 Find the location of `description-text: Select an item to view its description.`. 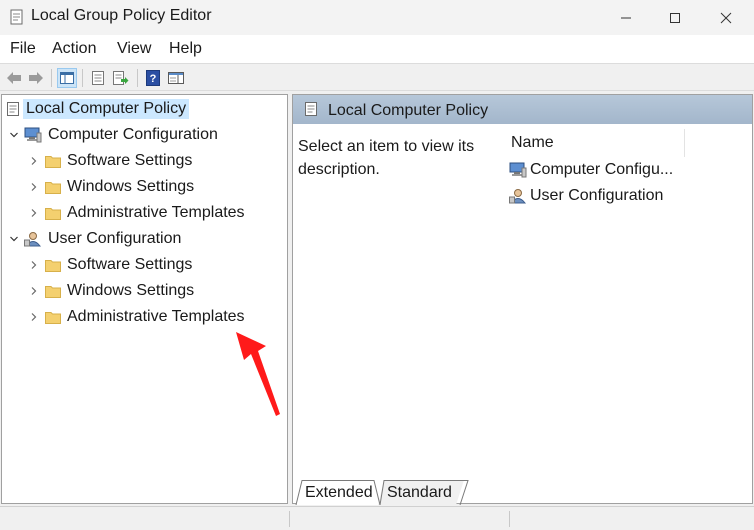

description-text: Select an item to view its description. is located at coordinates (386, 158).